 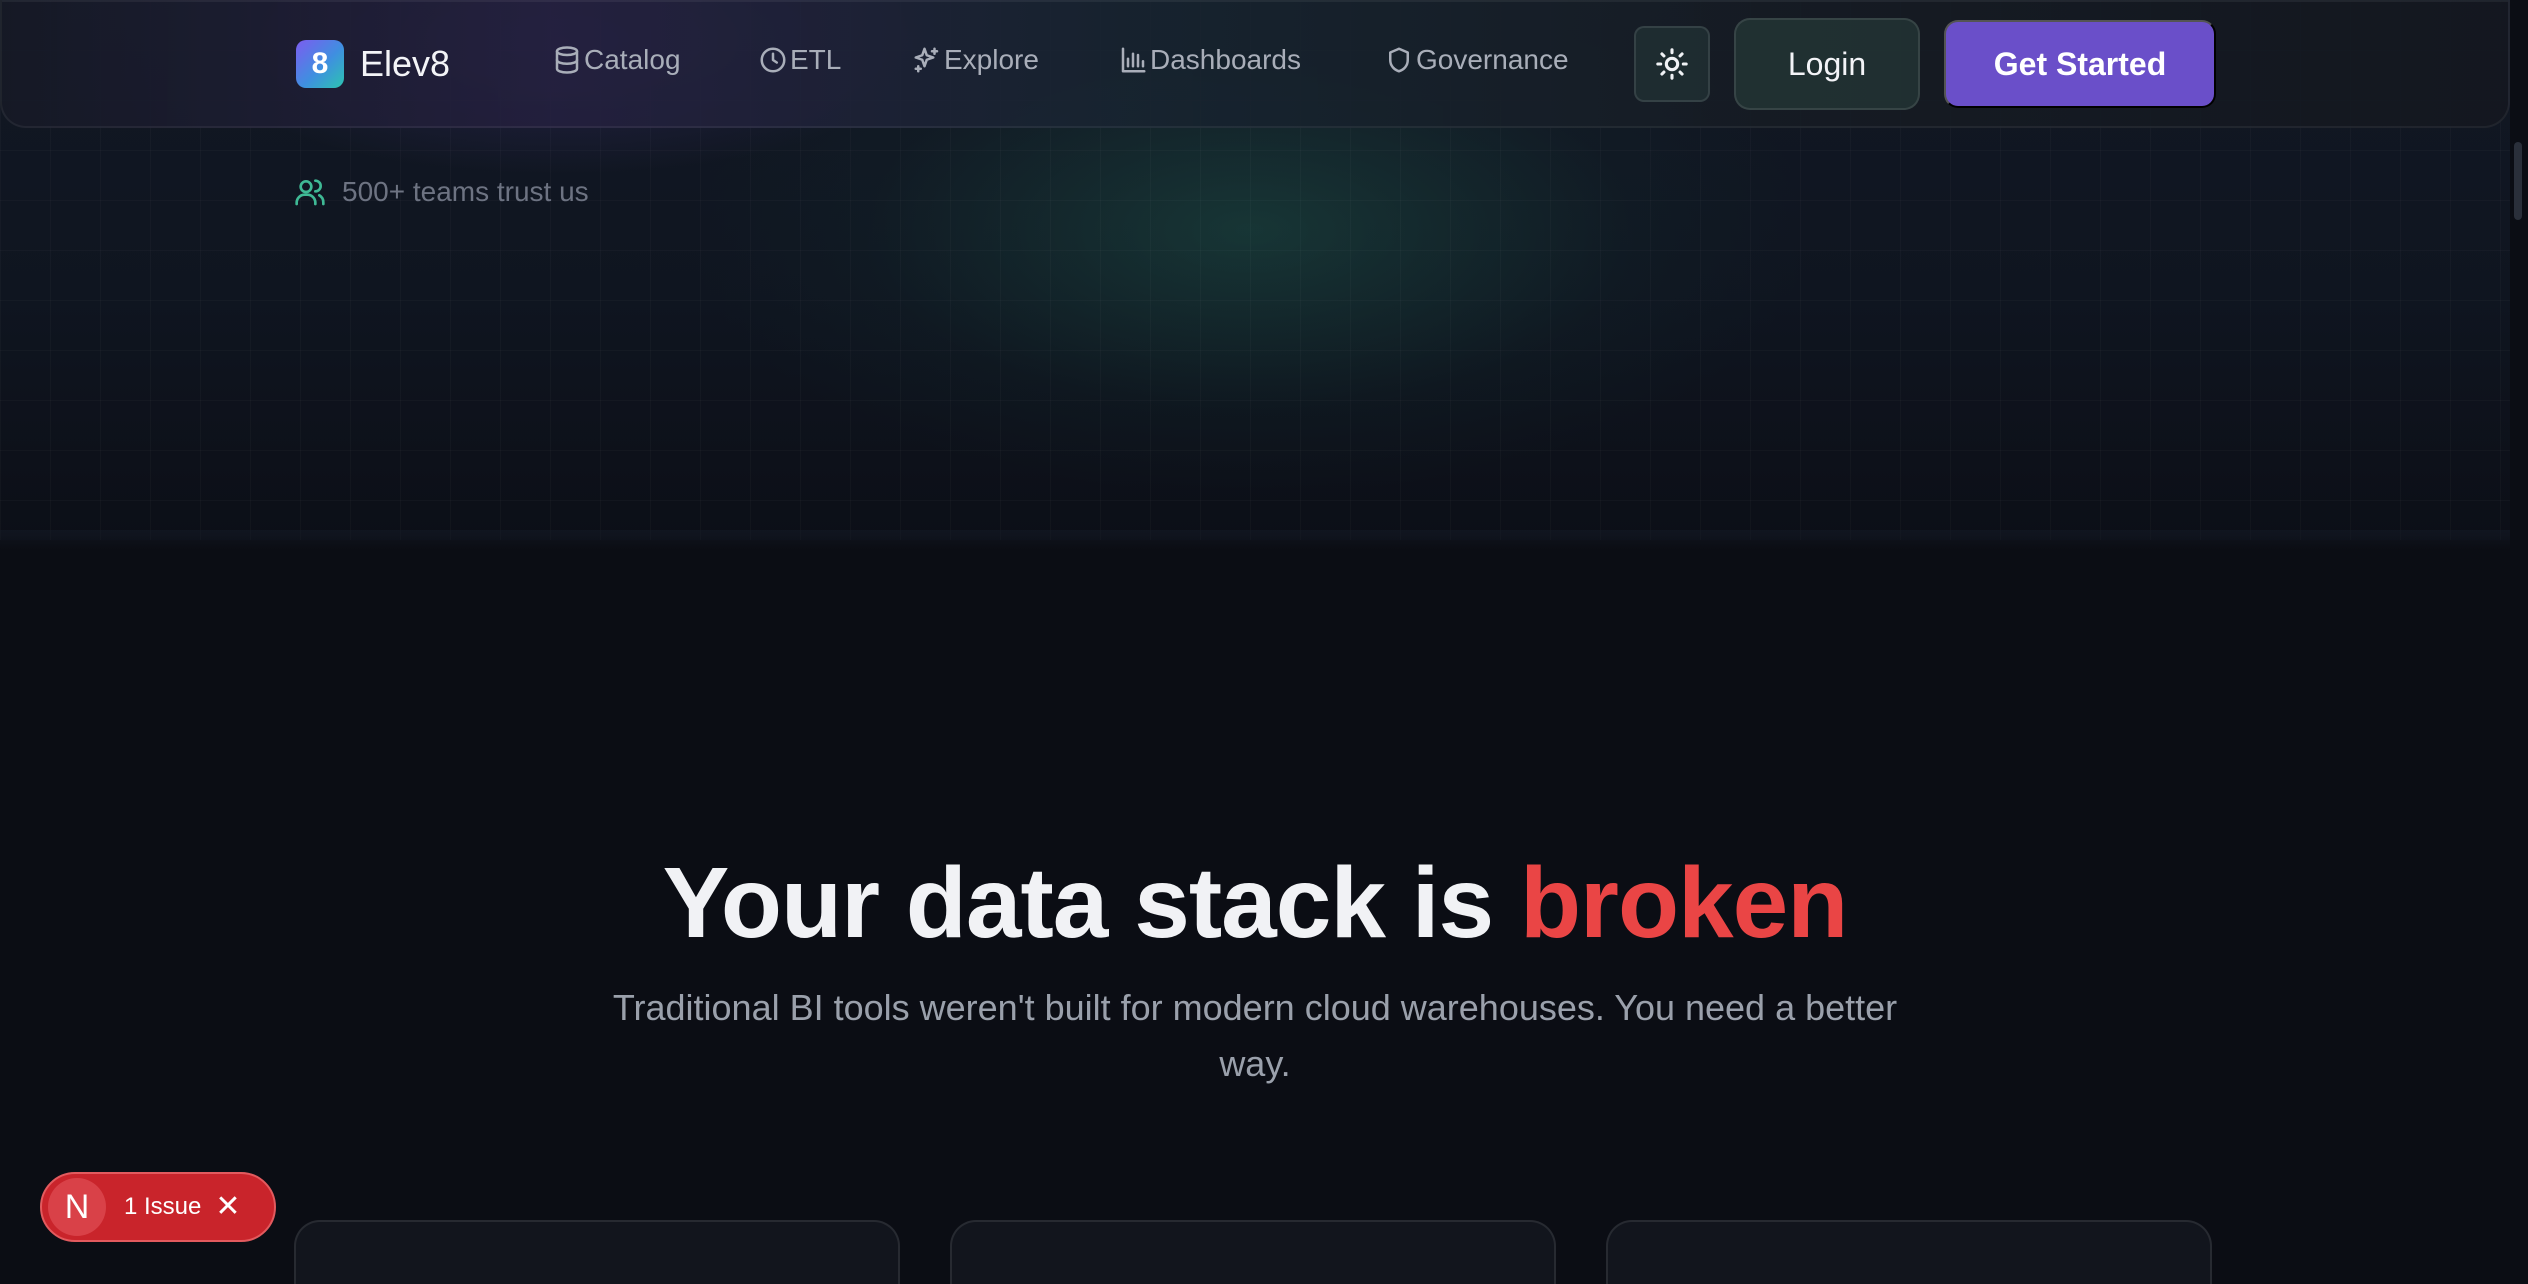 What do you see at coordinates (2518, 181) in the screenshot?
I see `scrollbar-thumb` at bounding box center [2518, 181].